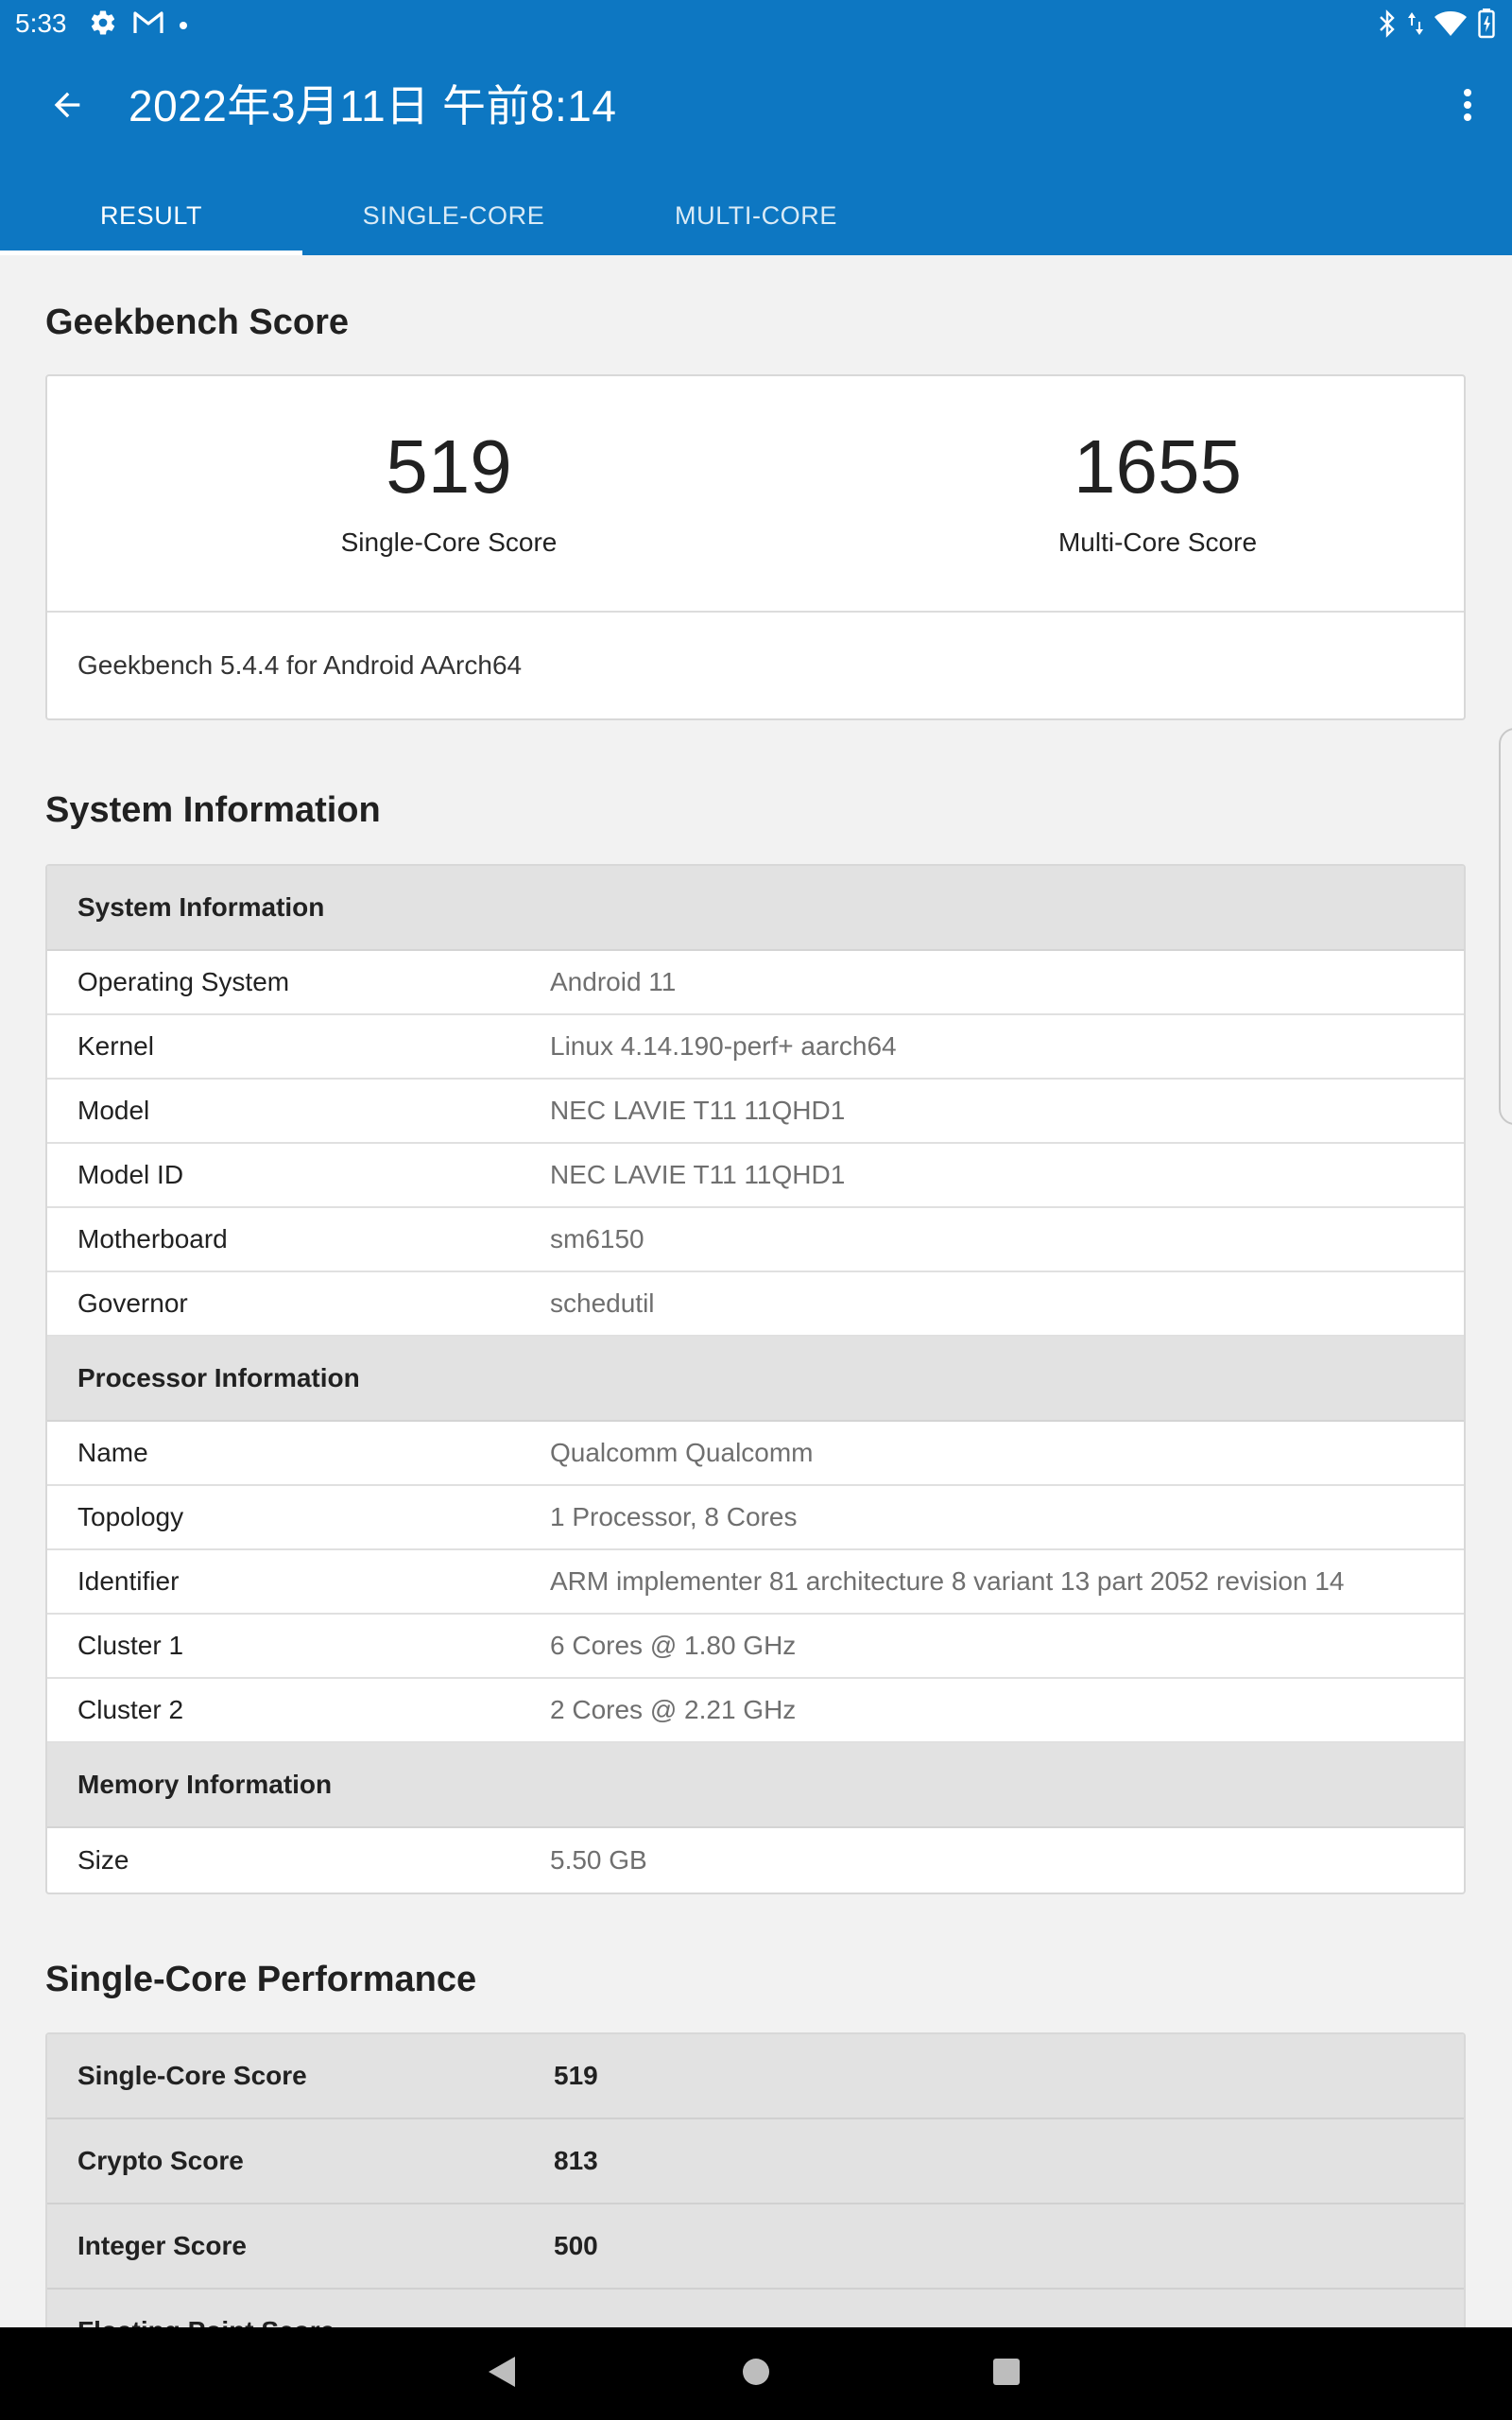 This screenshot has height=2420, width=1512. I want to click on scrollbar, so click(1505, 927).